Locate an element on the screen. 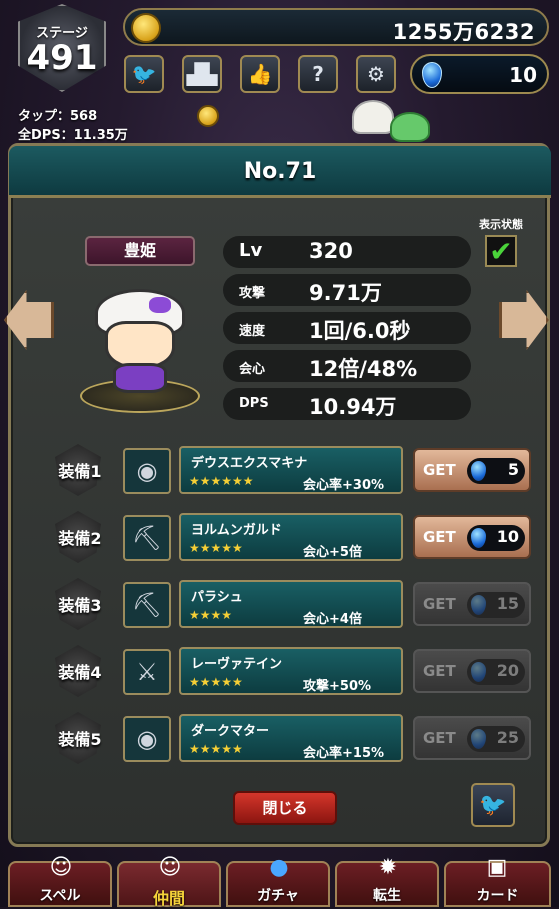  settings-button: ⚙ is located at coordinates (376, 74).